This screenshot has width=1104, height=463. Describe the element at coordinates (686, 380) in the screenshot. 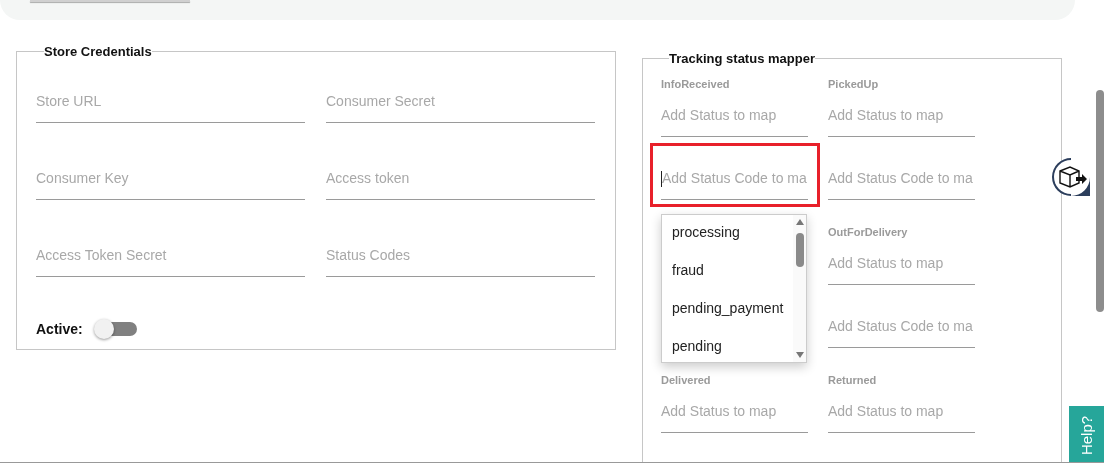

I see `status-label: Delivered` at that location.